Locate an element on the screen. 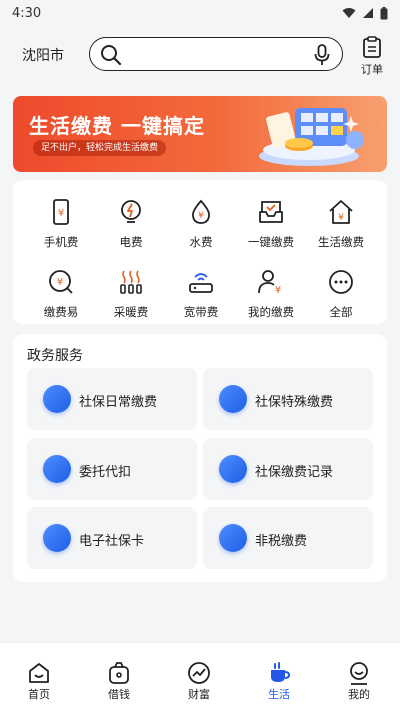  banner-title: 生活缴费 一键搞定 is located at coordinates (117, 126).